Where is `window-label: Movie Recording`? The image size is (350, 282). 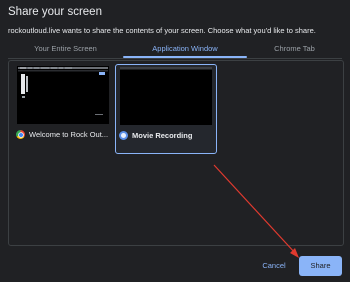 window-label: Movie Recording is located at coordinates (155, 135).